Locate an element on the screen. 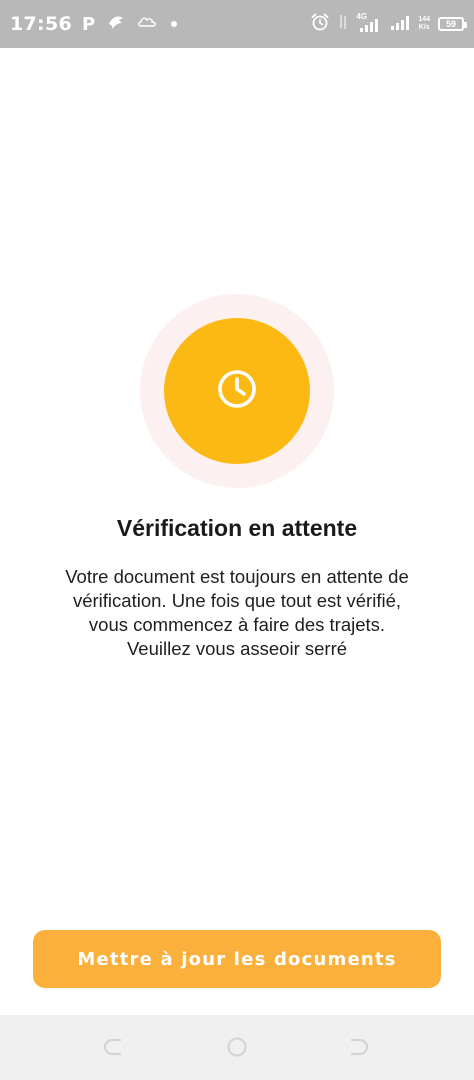  home-icon is located at coordinates (237, 1047).